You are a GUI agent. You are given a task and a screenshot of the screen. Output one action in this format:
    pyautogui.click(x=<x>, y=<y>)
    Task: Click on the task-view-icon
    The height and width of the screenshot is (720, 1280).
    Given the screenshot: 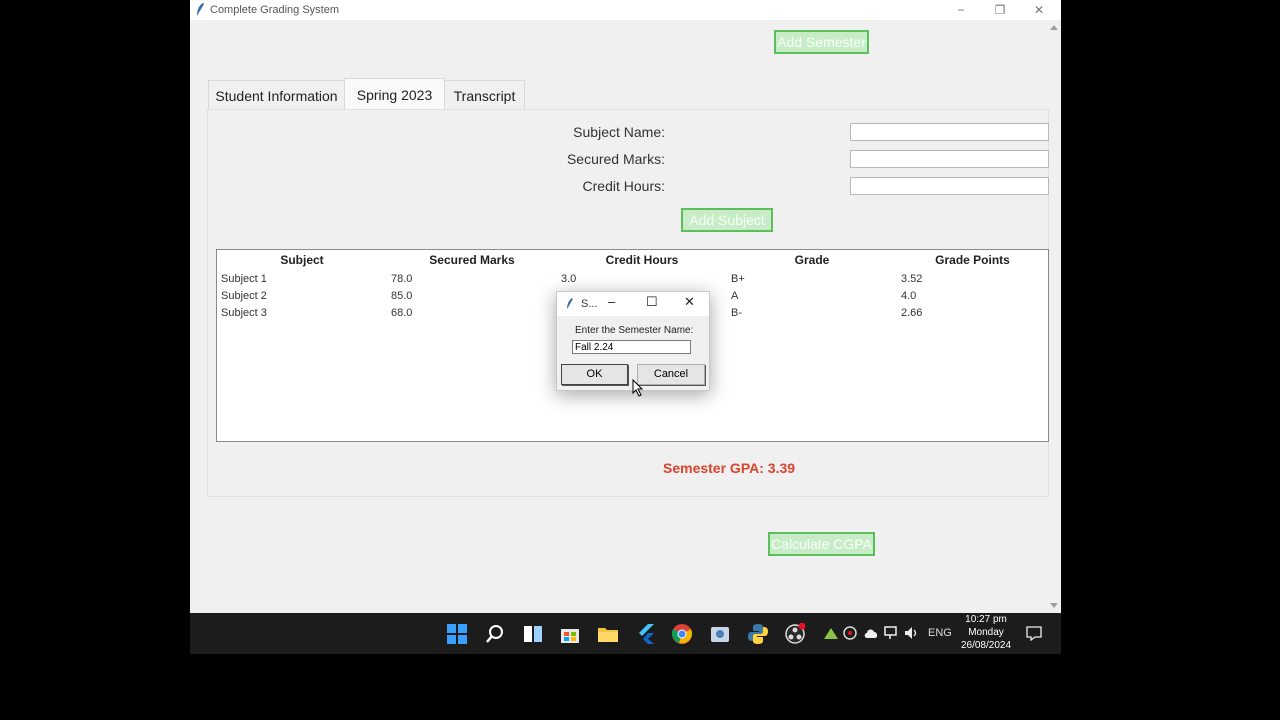 What is the action you would take?
    pyautogui.click(x=533, y=634)
    